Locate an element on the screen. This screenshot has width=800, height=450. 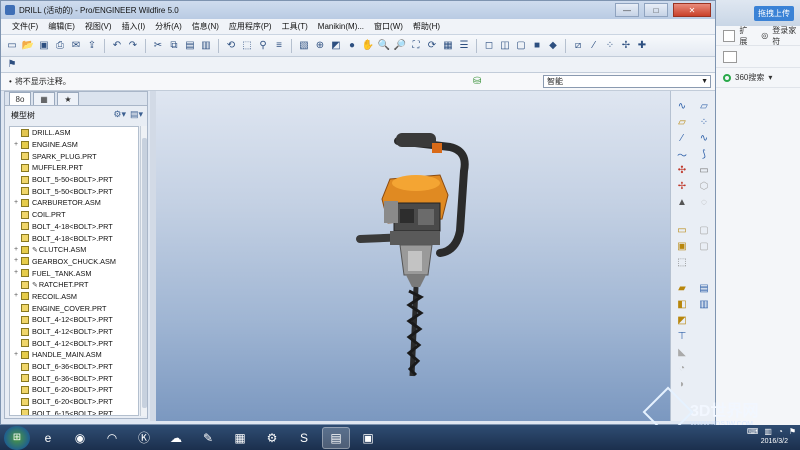
tree-node: SPARK_PLUG.PRT is located at coordinates (74, 156).